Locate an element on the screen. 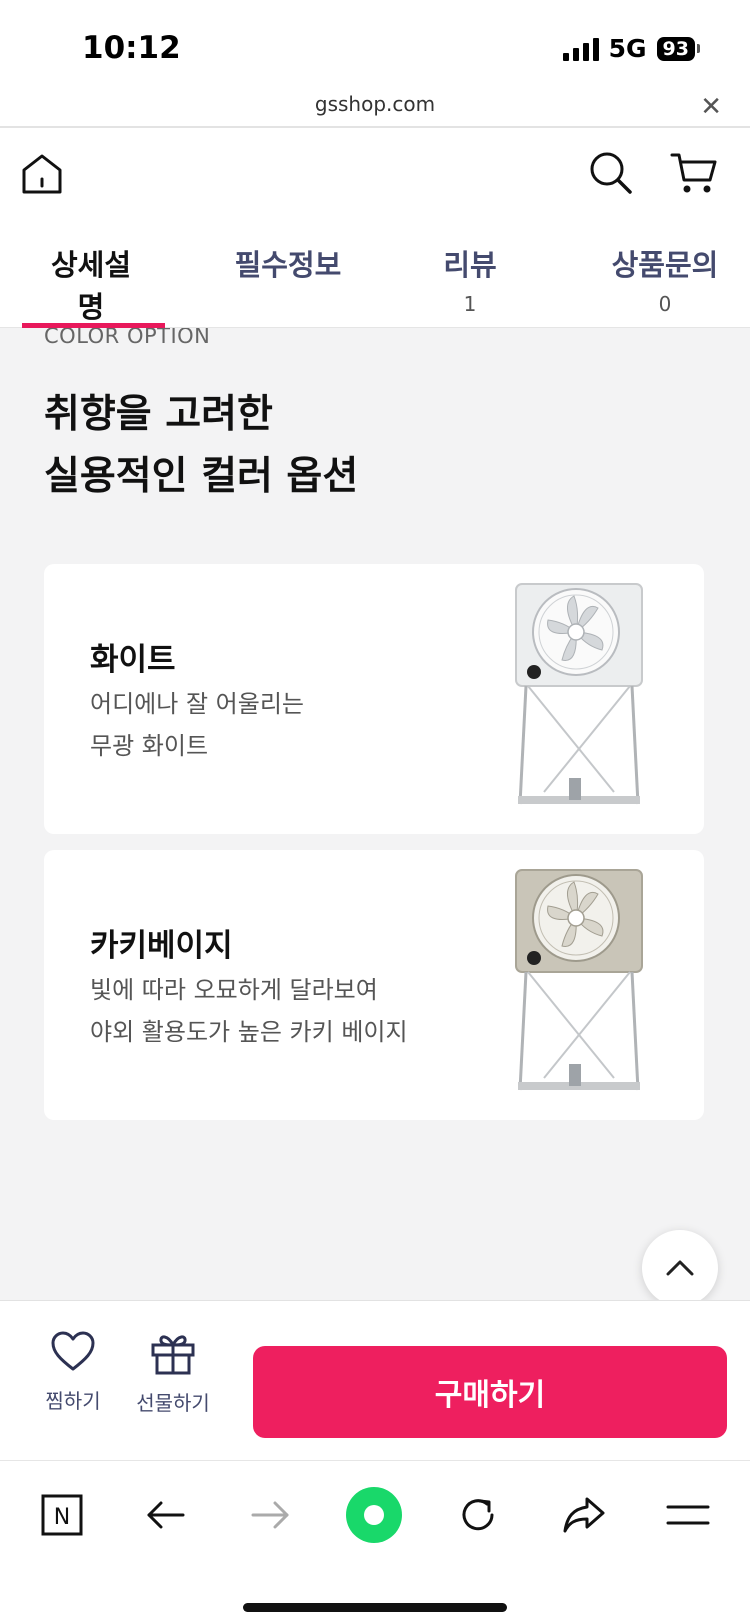  app-header is located at coordinates (375, 175).